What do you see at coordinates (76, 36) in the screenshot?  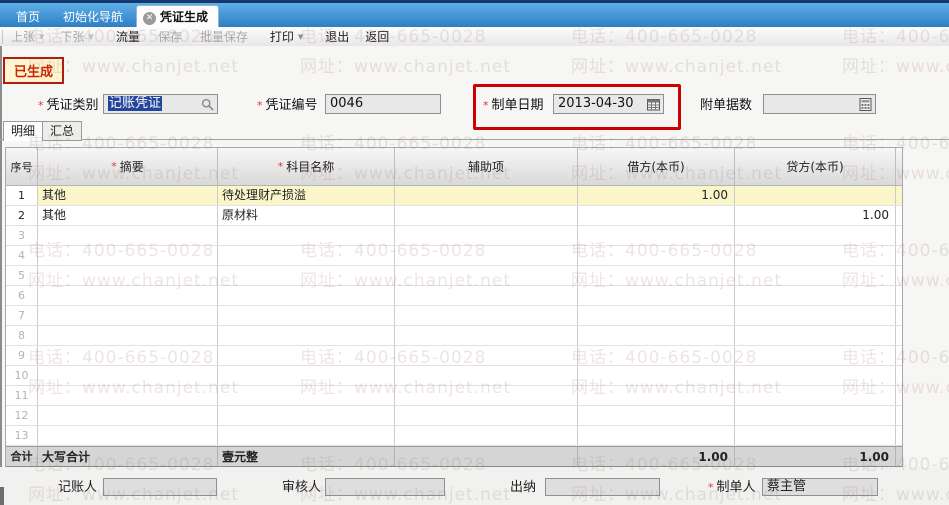 I see `next-voucher-button: 下张 ▼` at bounding box center [76, 36].